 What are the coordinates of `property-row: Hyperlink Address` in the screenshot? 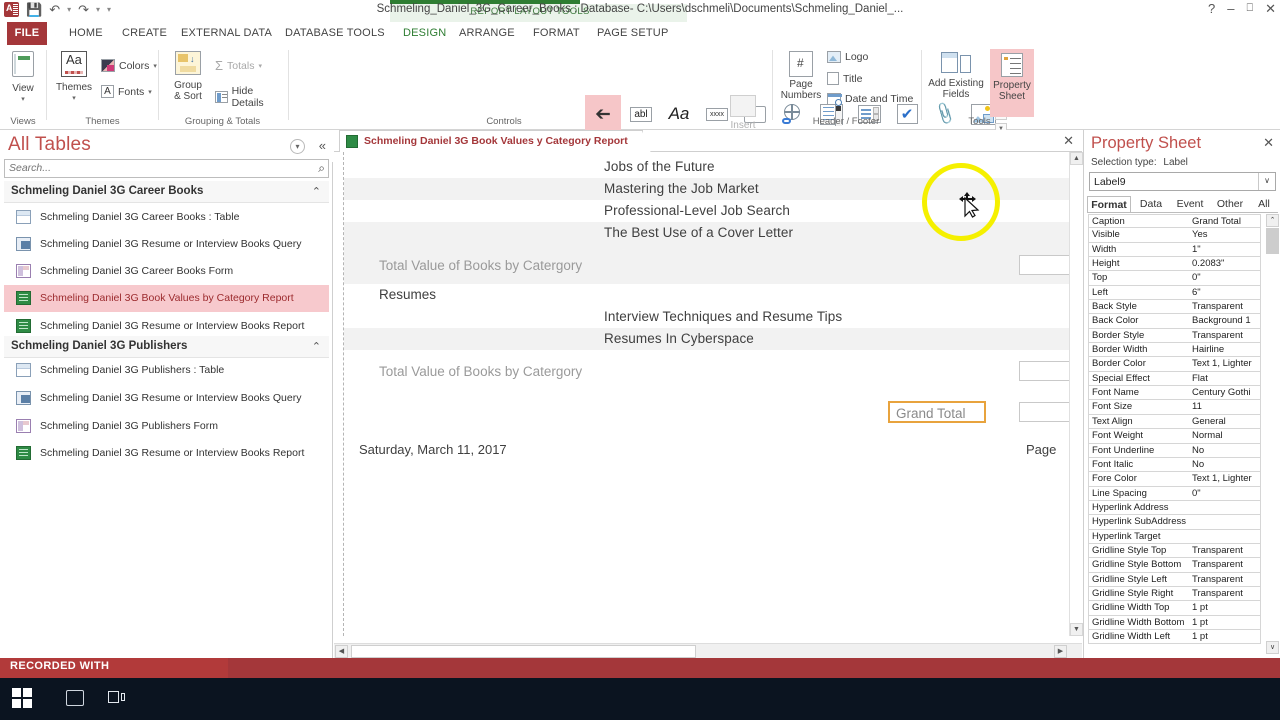 It's located at (1182, 508).